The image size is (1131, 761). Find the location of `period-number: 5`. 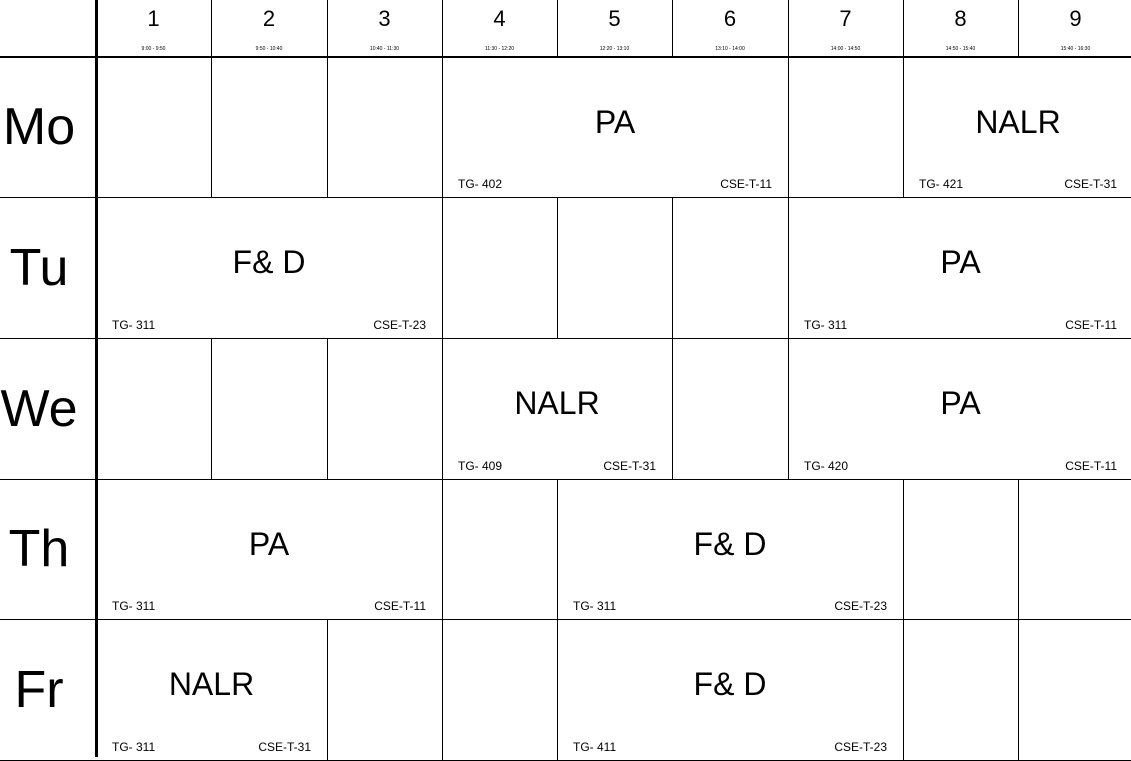

period-number: 5 is located at coordinates (614, 18).